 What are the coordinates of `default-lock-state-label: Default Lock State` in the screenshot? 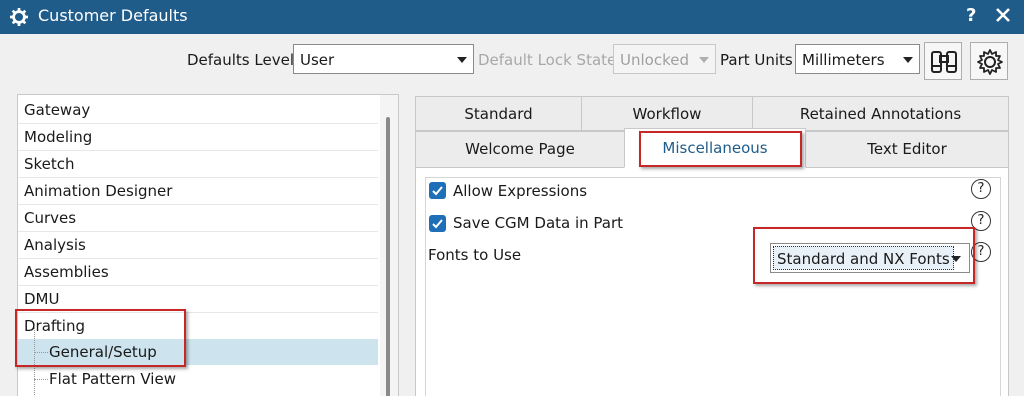 It's located at (547, 60).